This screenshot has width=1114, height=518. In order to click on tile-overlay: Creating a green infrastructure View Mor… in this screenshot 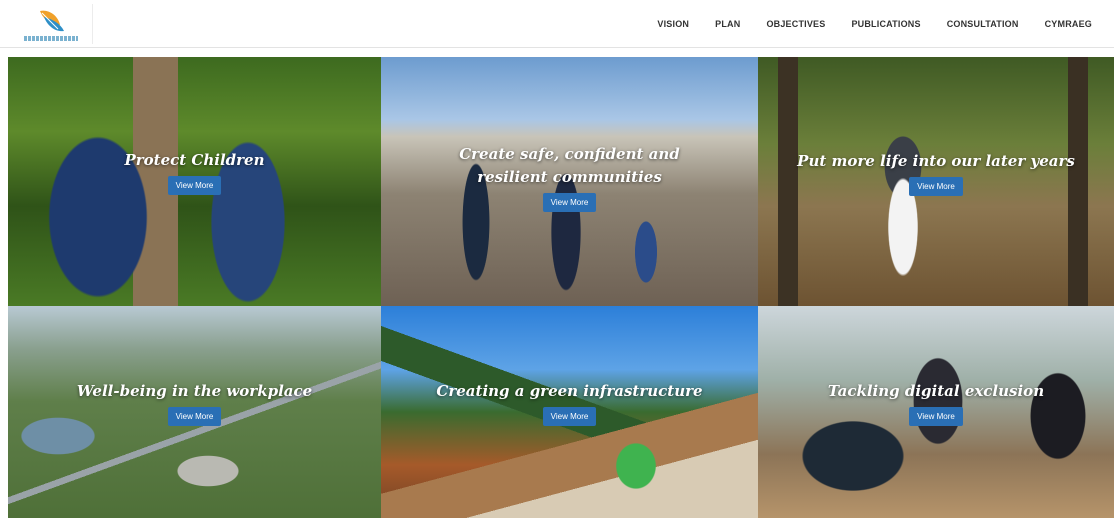, I will do `click(569, 412)`.